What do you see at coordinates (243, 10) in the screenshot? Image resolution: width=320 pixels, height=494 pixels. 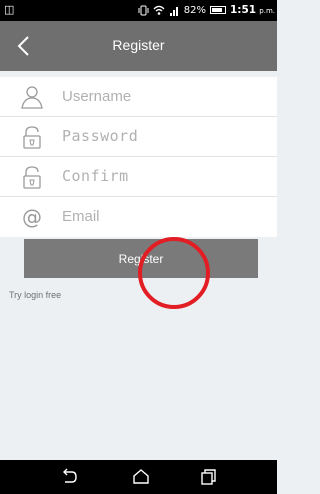 I see `clock-time: 1:51` at bounding box center [243, 10].